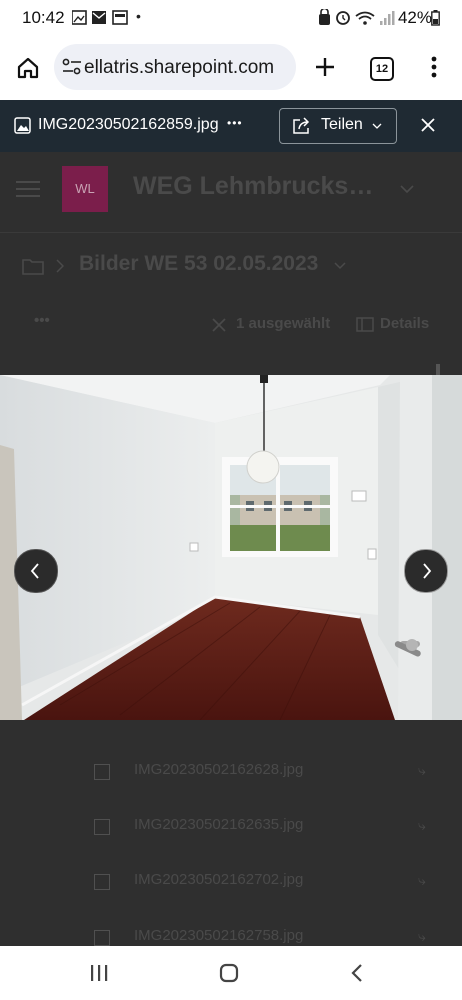  I want to click on system-icons, so click(357, 17).